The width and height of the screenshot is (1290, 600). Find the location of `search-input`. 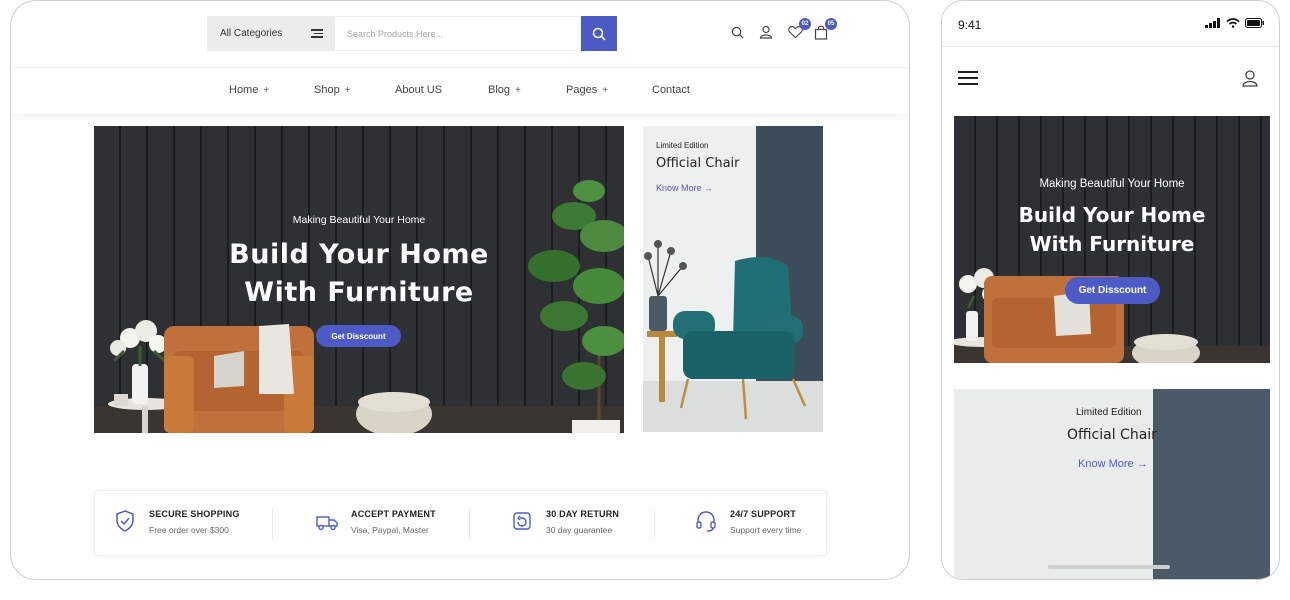

search-input is located at coordinates (458, 33).